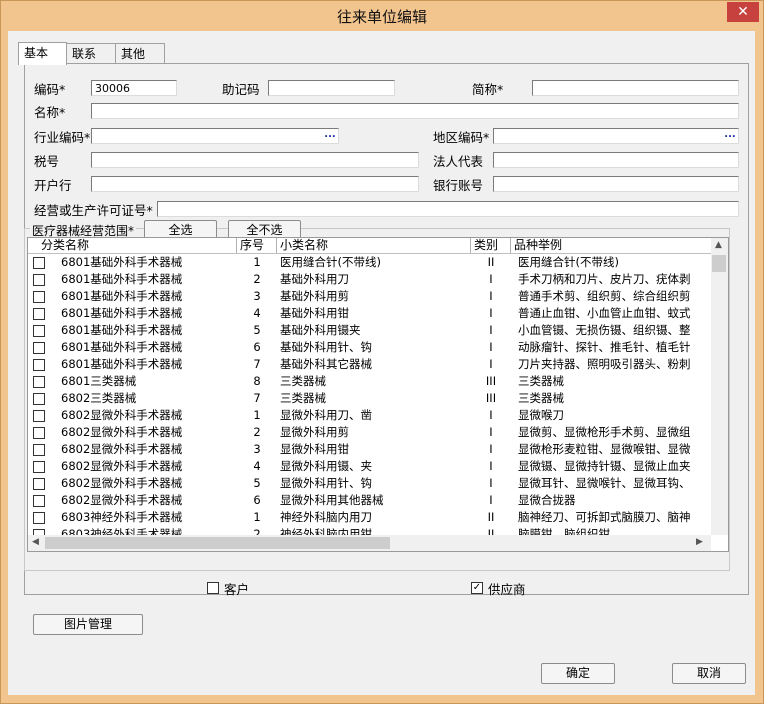  Describe the element at coordinates (477, 588) in the screenshot. I see `supplier-checkbox: ✓` at that location.